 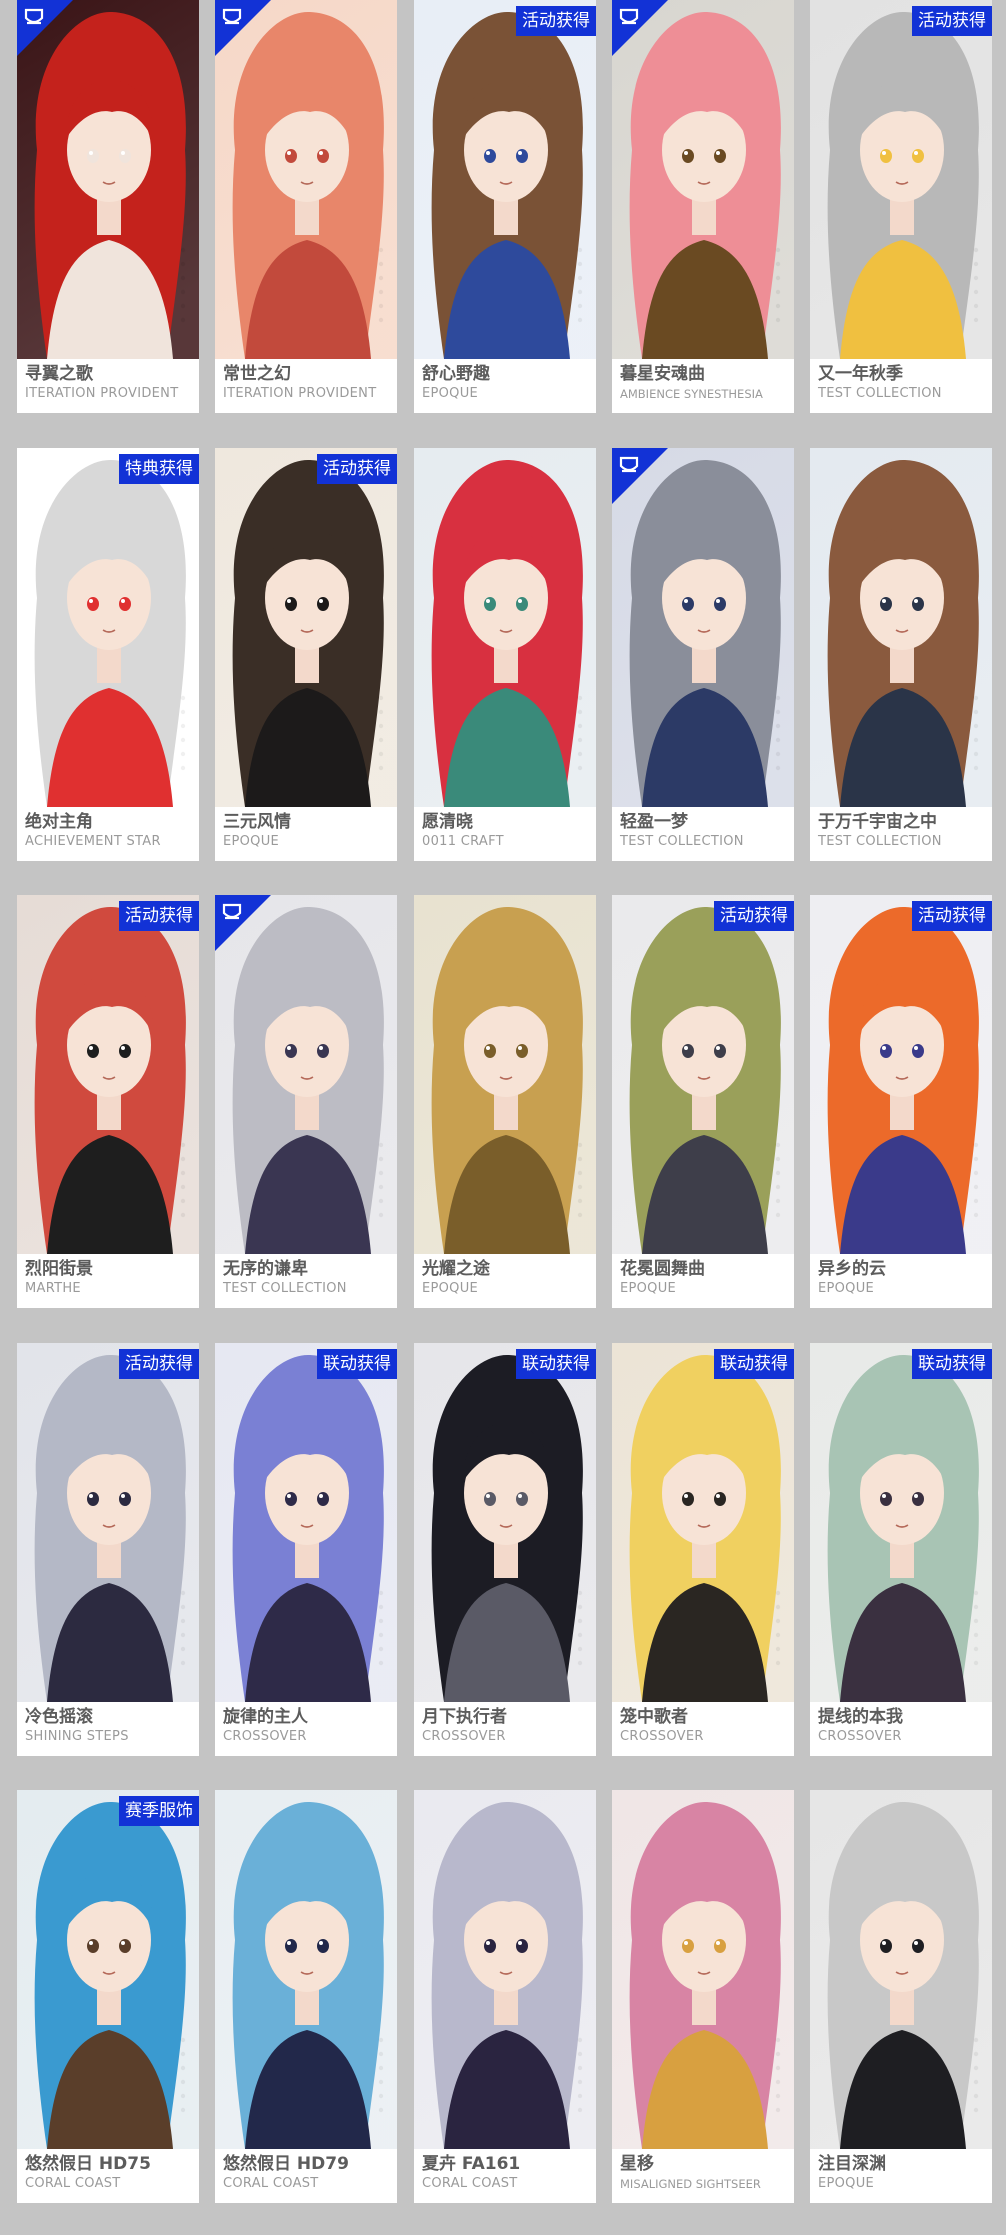 What do you see at coordinates (654, 822) in the screenshot?
I see `skin-name: 轻盈一梦` at bounding box center [654, 822].